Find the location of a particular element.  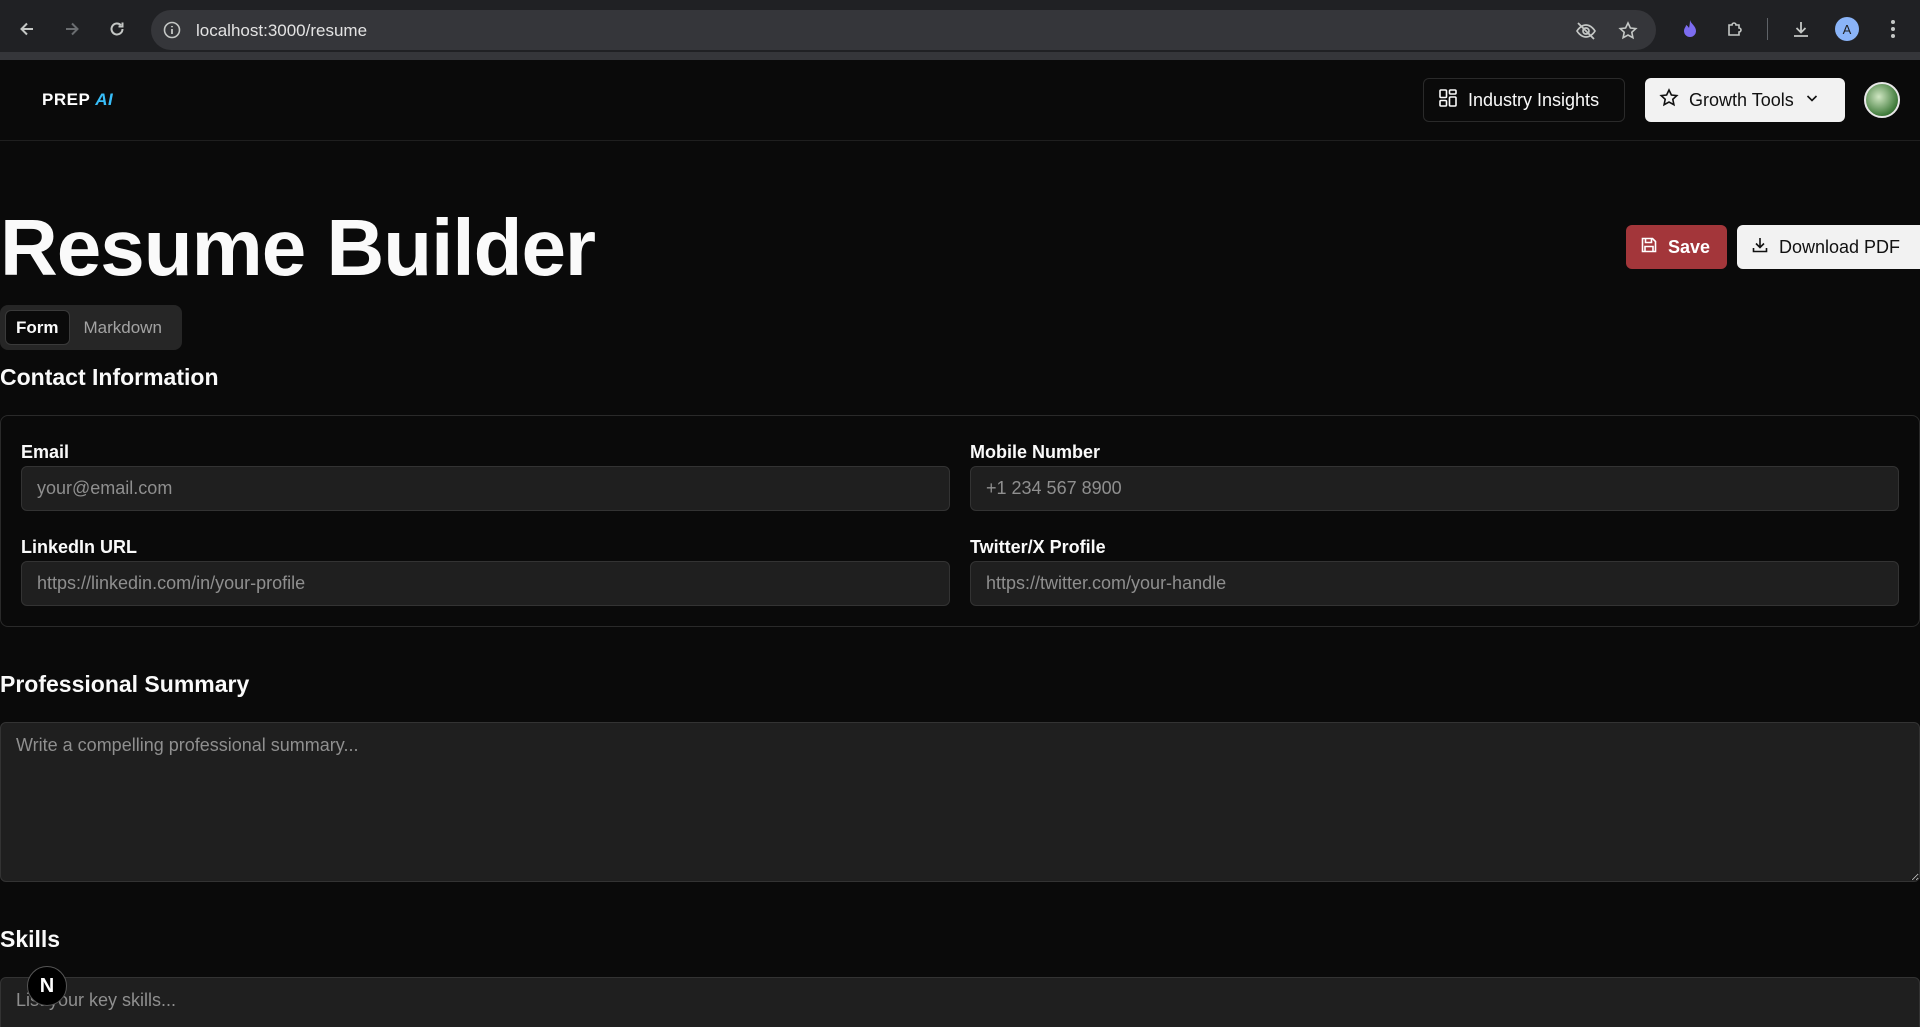

toolbar-separator is located at coordinates (1767, 29).